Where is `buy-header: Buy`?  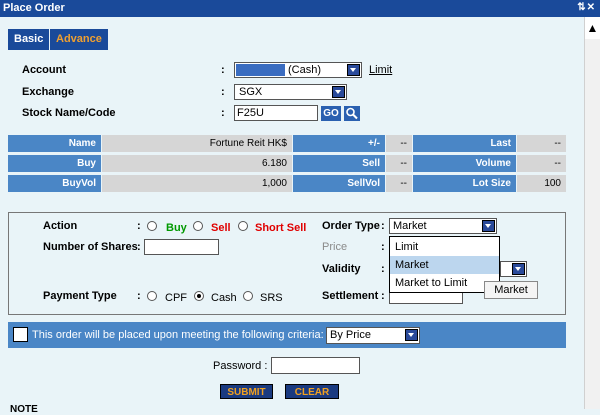 buy-header: Buy is located at coordinates (54, 163).